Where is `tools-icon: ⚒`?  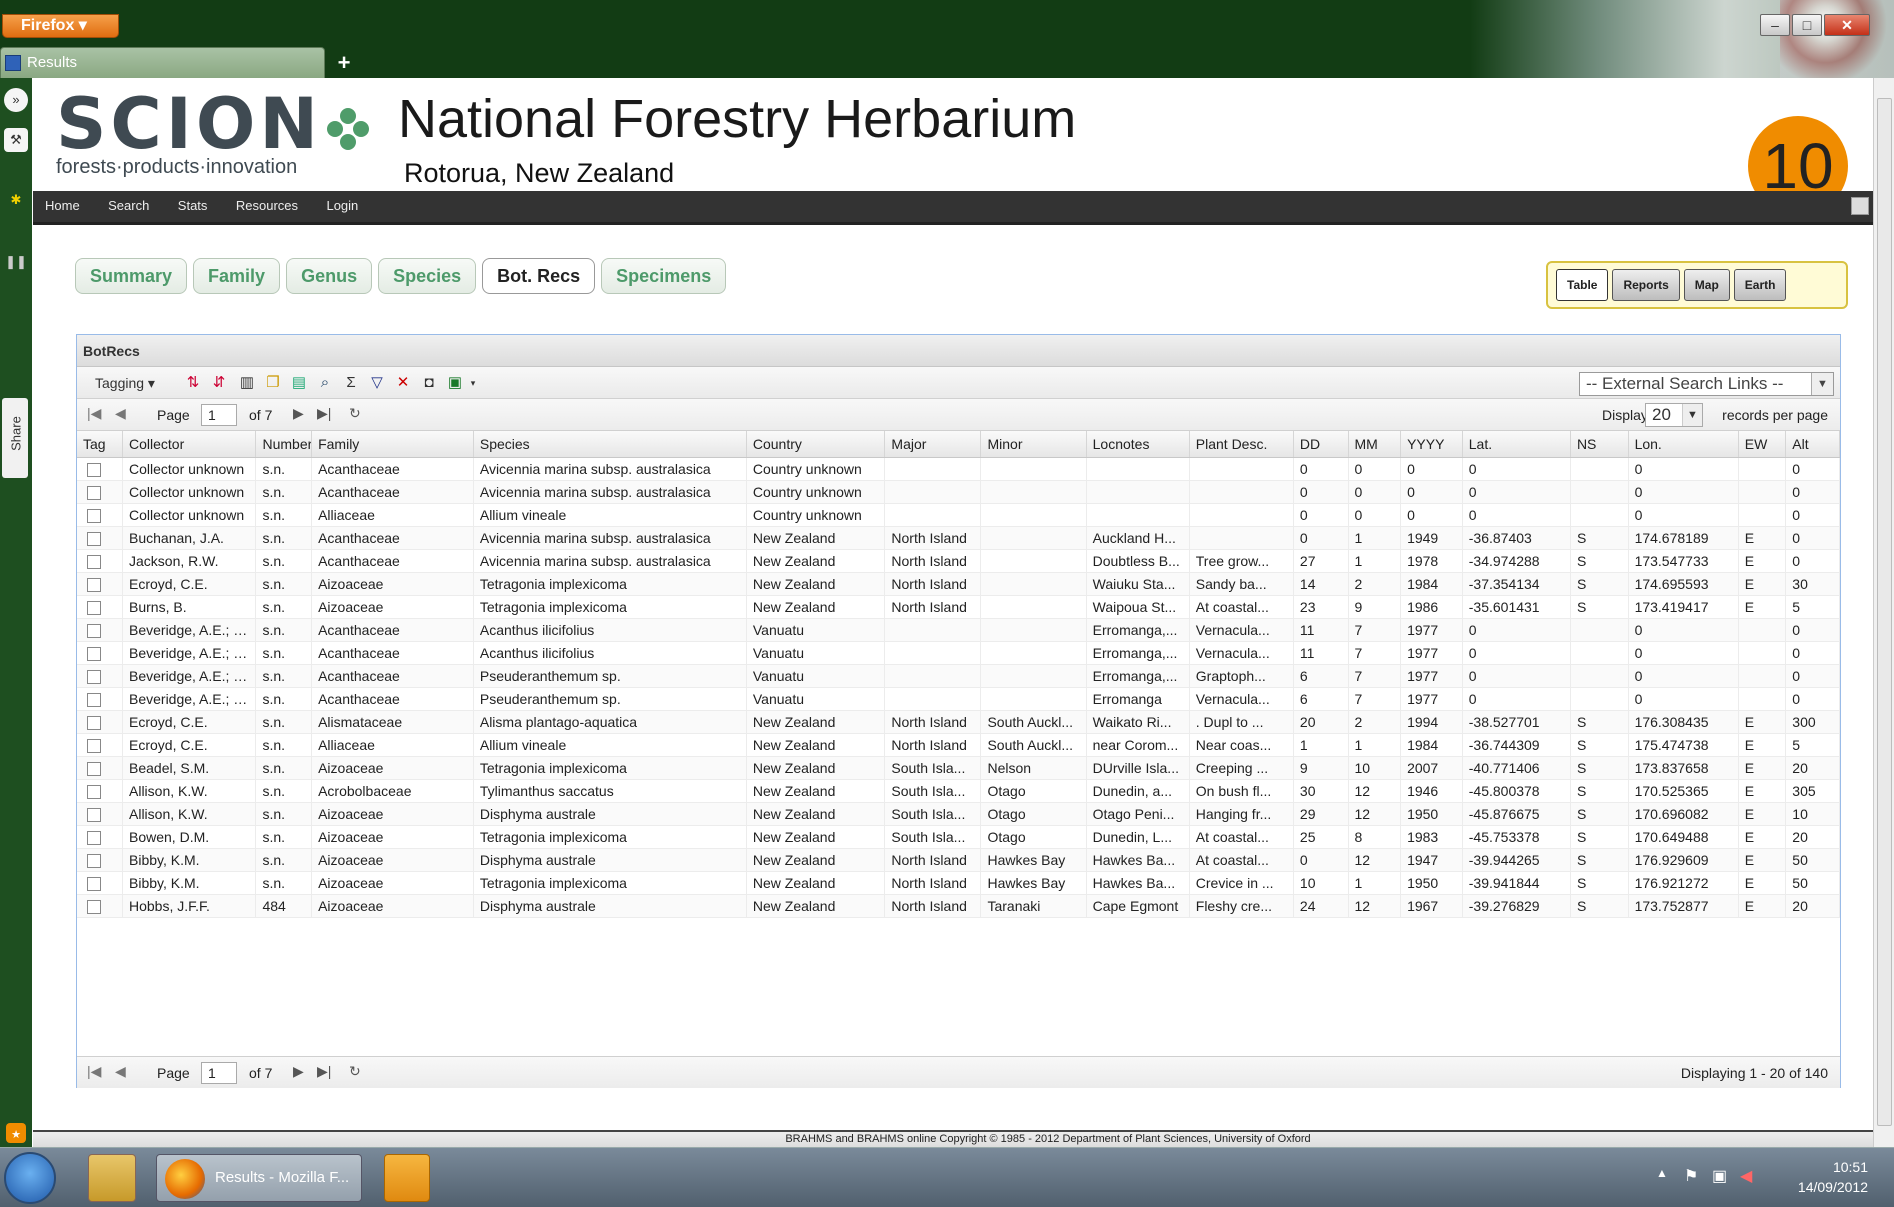 tools-icon: ⚒ is located at coordinates (16, 140).